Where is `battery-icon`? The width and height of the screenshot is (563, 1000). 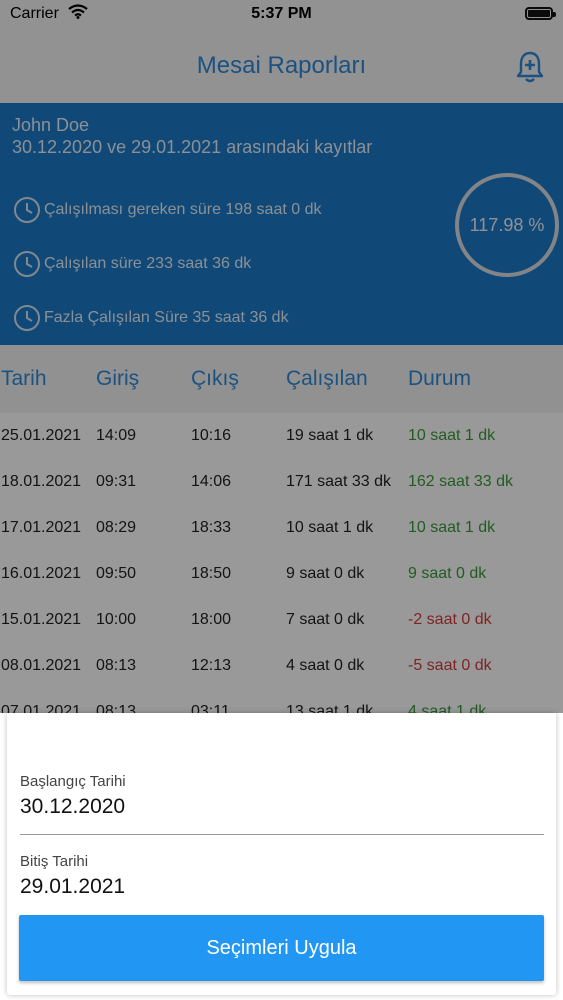
battery-icon is located at coordinates (540, 13).